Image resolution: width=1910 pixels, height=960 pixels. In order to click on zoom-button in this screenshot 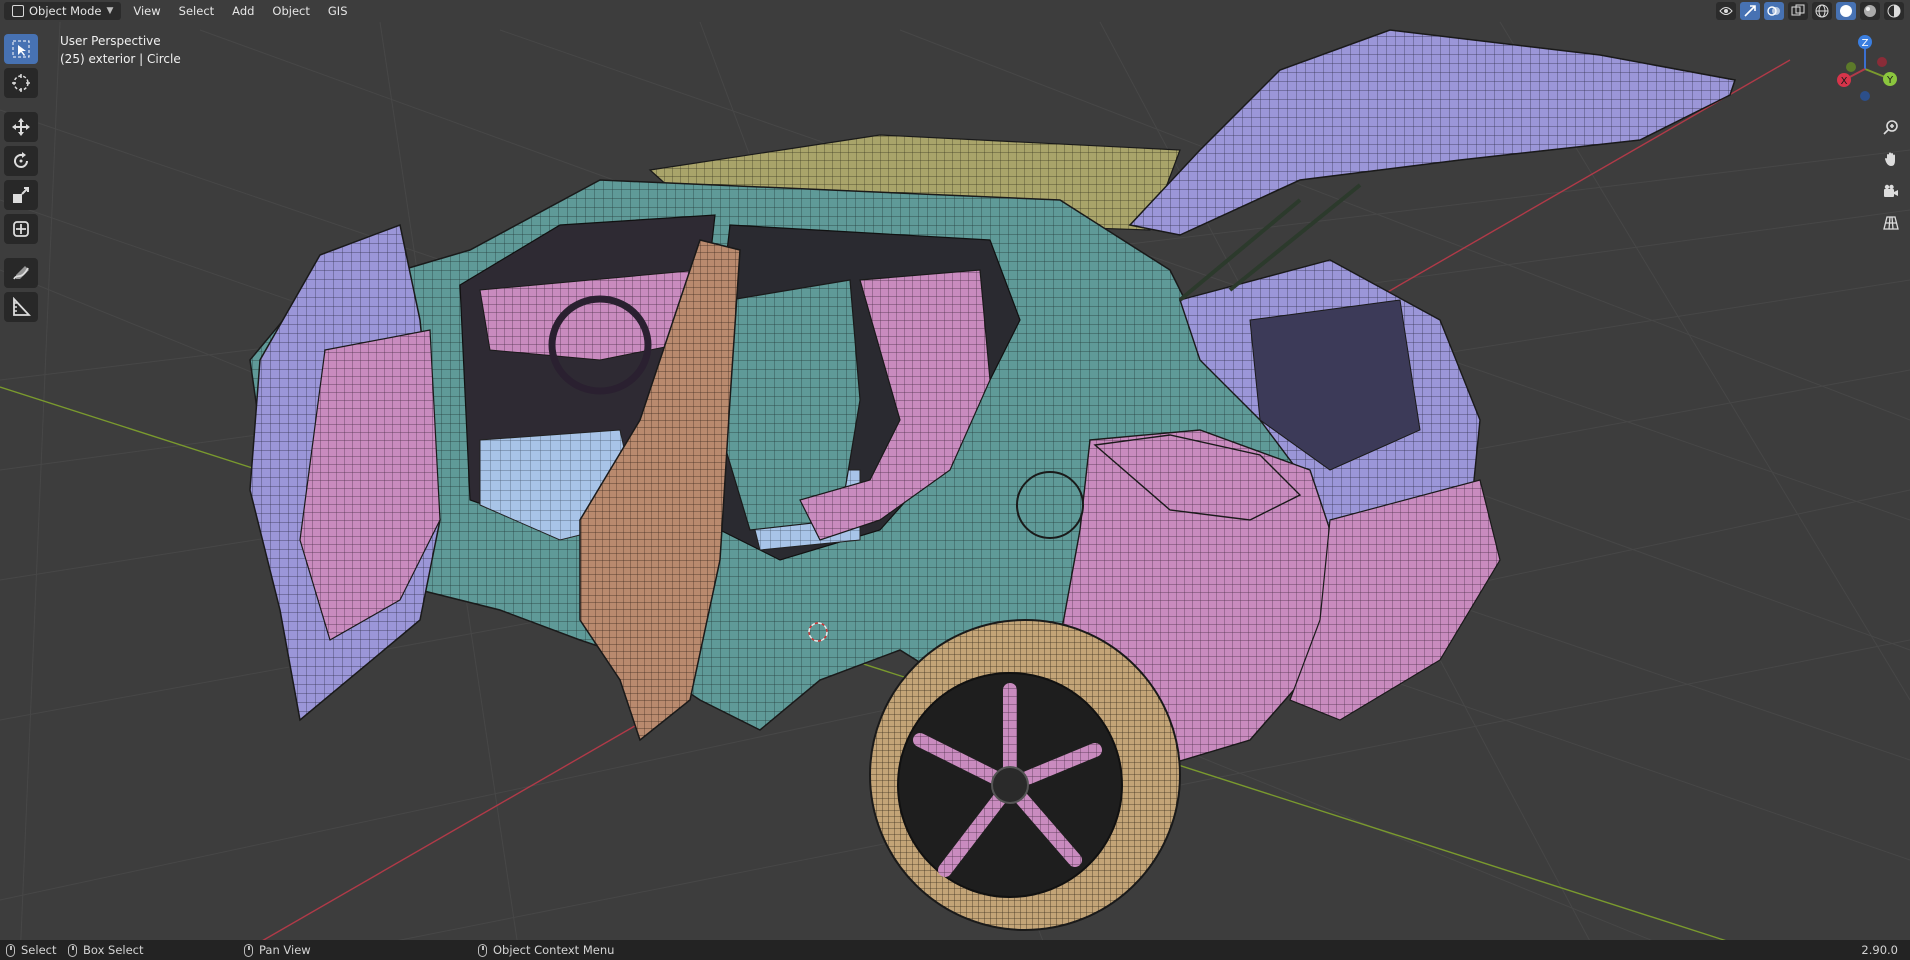, I will do `click(1891, 127)`.